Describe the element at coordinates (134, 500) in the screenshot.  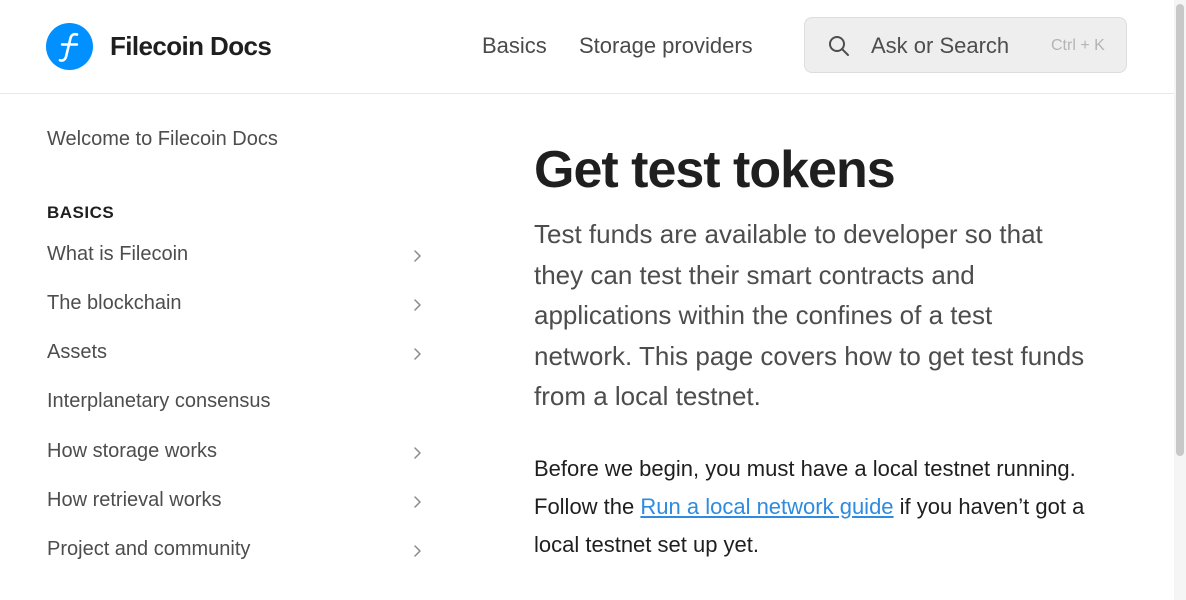
I see `sidebar-item-label: How retrieval works` at that location.